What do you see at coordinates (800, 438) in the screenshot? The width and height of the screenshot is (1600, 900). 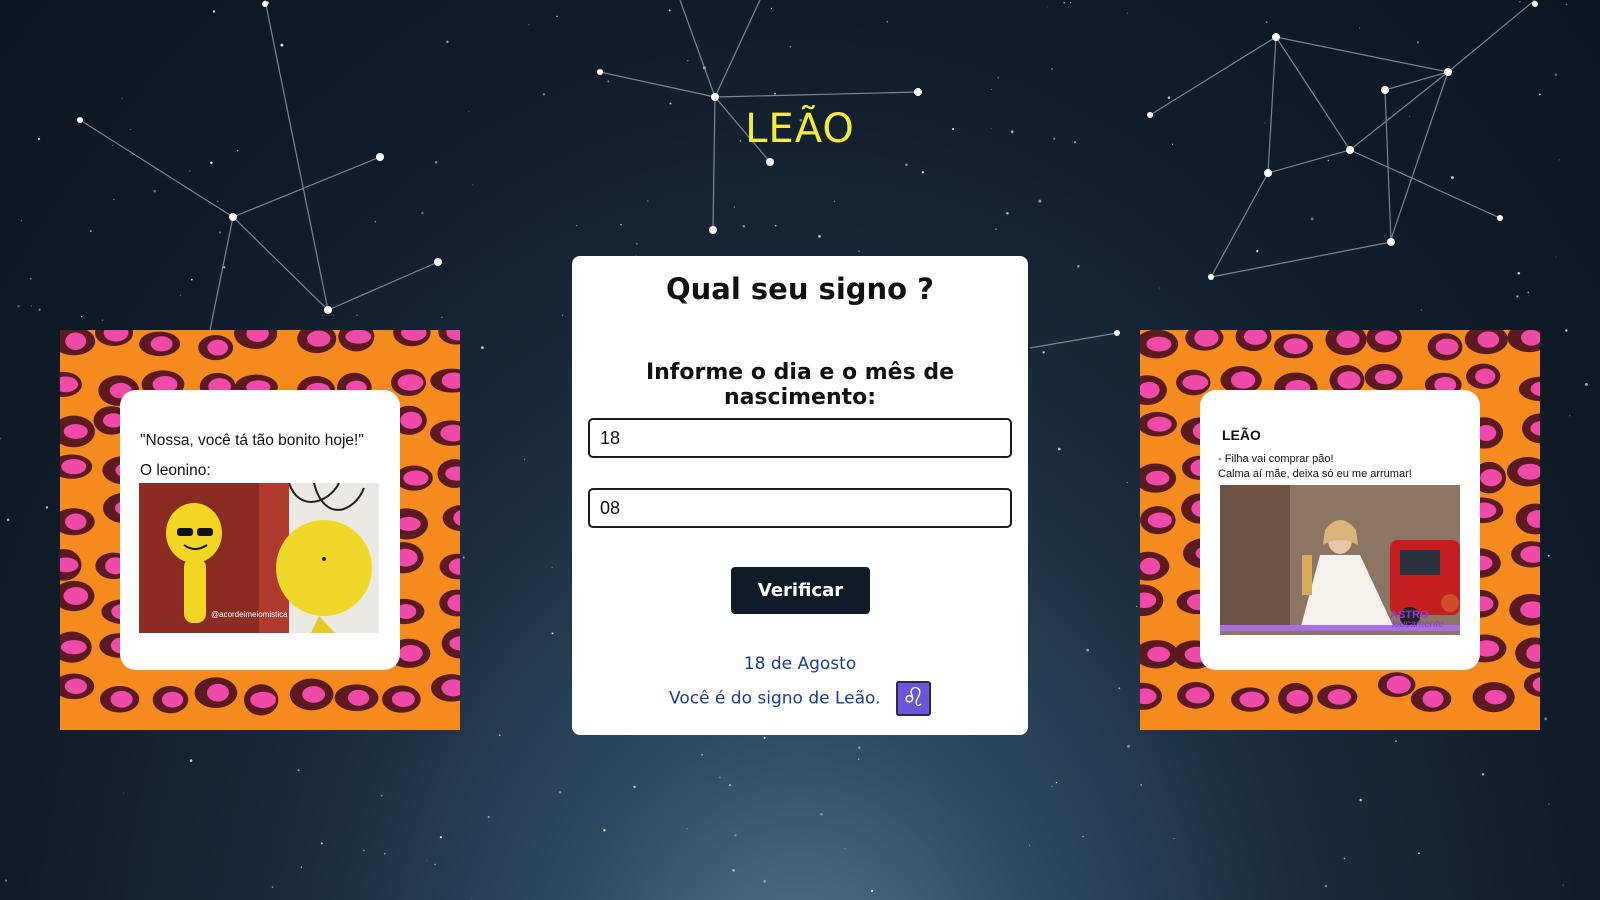 I see `day-input` at bounding box center [800, 438].